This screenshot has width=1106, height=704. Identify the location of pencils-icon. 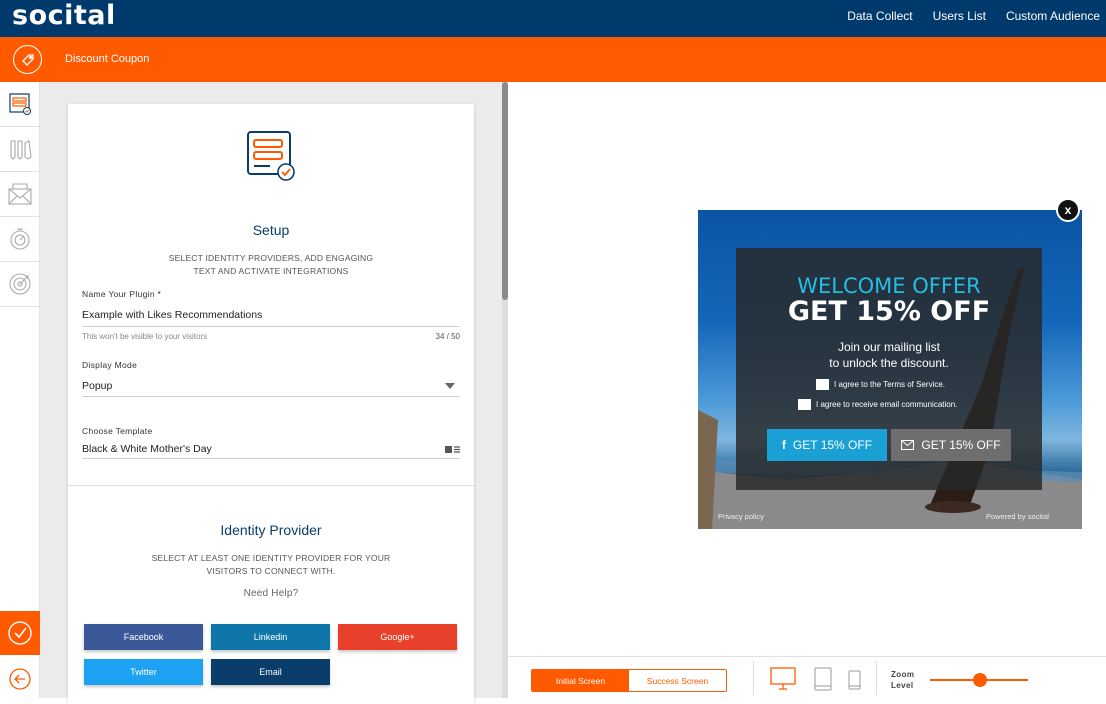
(20, 150).